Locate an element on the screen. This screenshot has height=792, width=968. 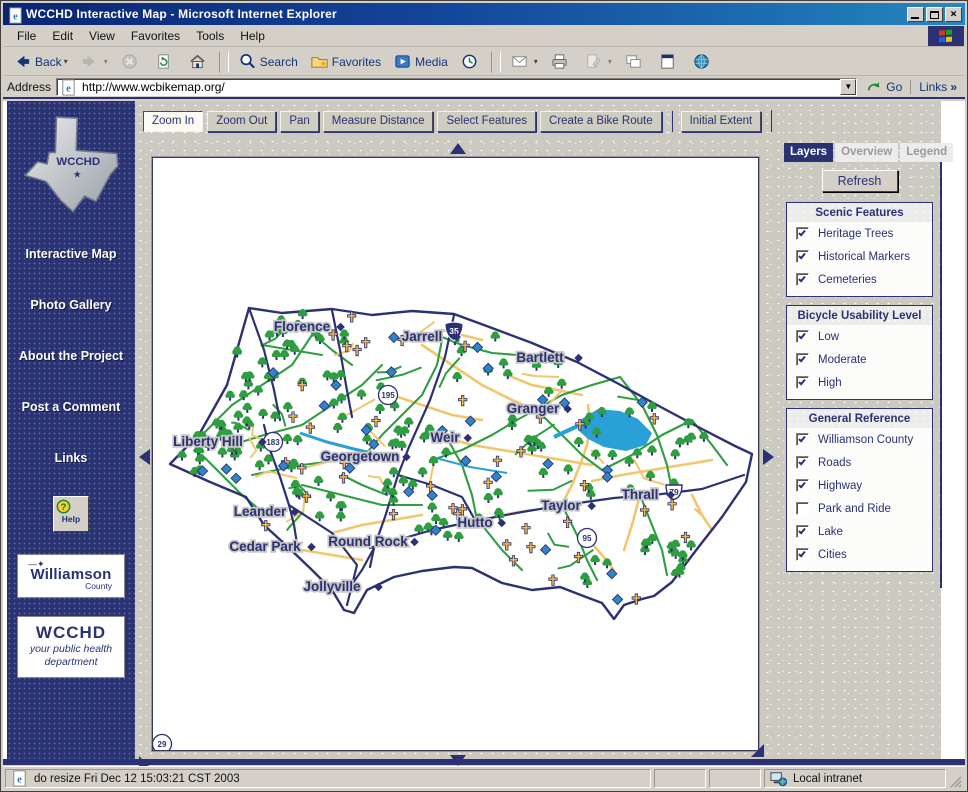
wcchd-banner: WCCHD your public health department is located at coordinates (71, 647).